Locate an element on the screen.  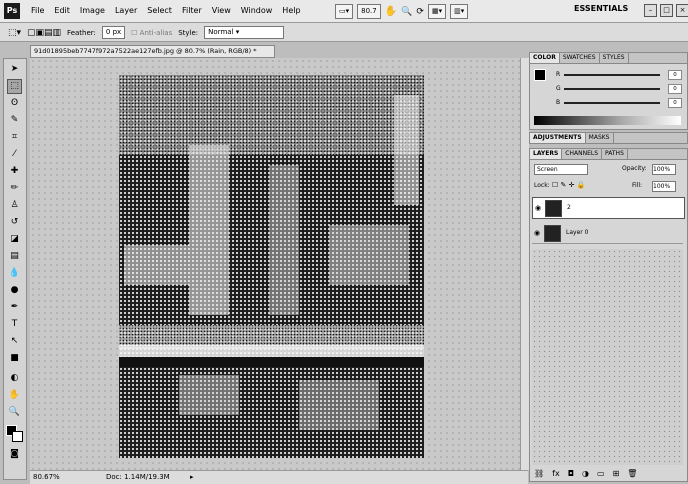
shape-tool-icon: ■ is located at coordinates (14, 358).